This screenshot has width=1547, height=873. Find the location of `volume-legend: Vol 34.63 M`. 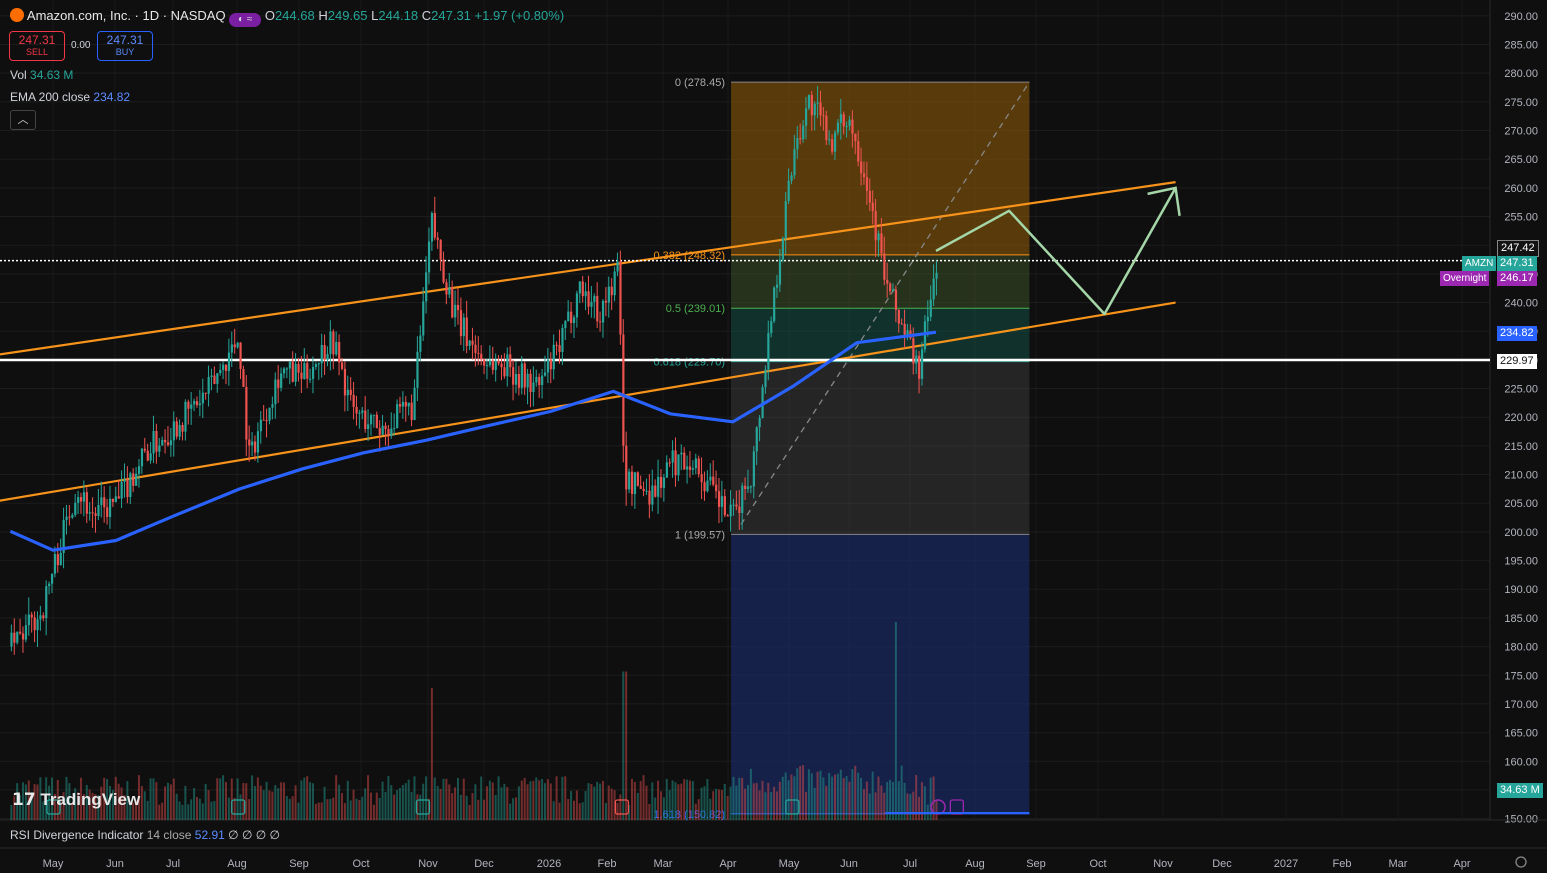

volume-legend: Vol 34.63 M is located at coordinates (41, 75).